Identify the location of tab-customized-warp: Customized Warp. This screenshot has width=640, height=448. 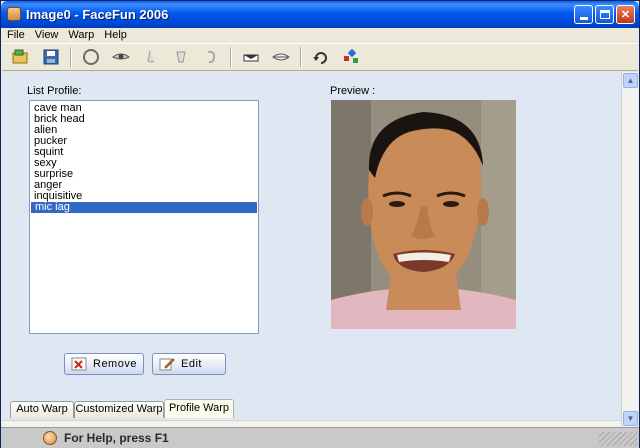
(119, 409).